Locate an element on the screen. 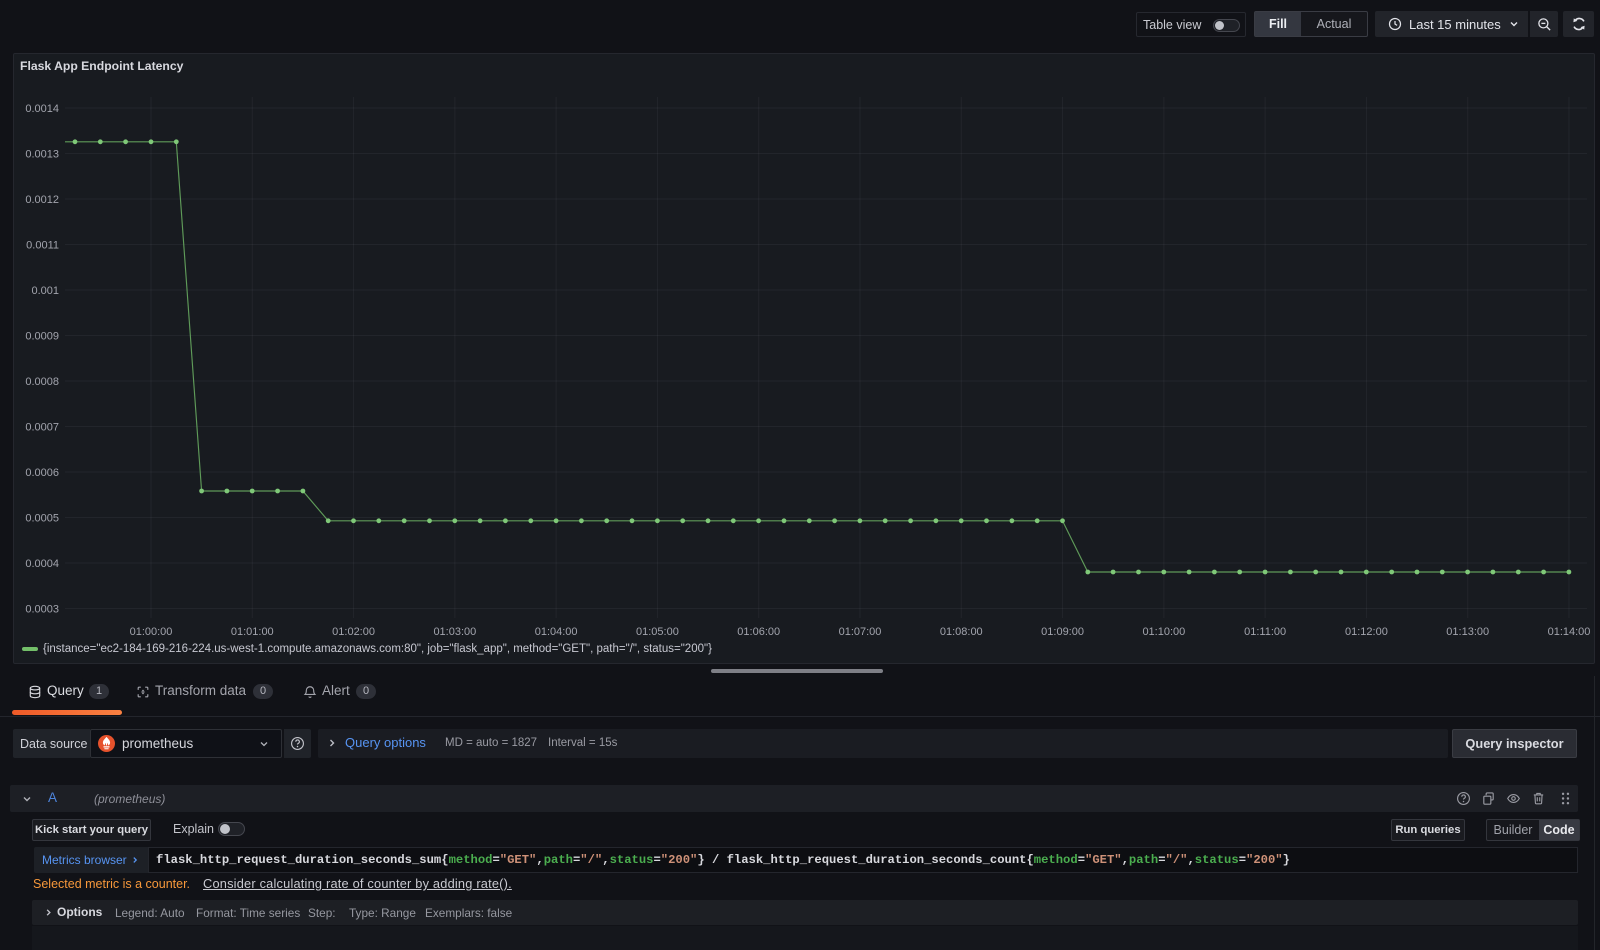 The image size is (1600, 950). svg-text: 01:11:00 is located at coordinates (1265, 632).